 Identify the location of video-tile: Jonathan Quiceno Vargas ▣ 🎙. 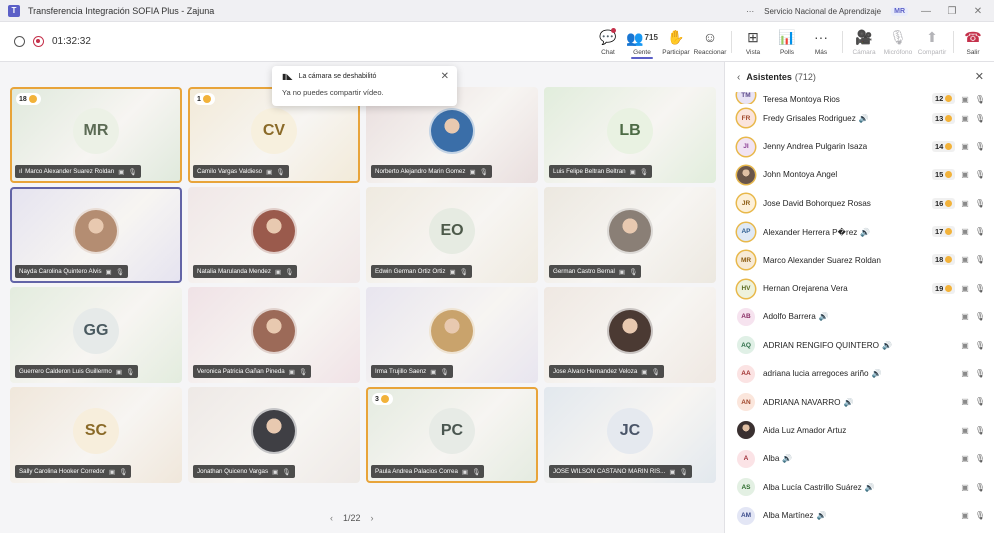
(274, 435).